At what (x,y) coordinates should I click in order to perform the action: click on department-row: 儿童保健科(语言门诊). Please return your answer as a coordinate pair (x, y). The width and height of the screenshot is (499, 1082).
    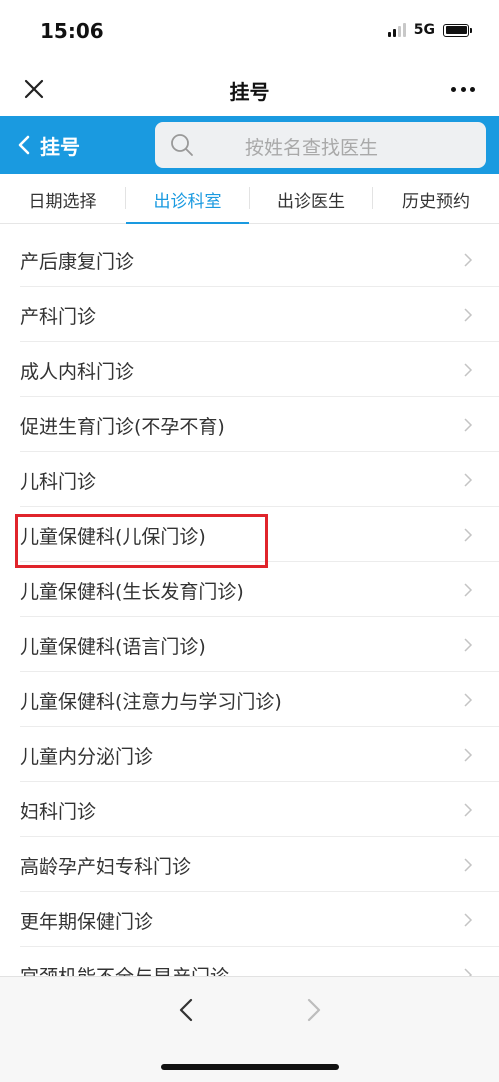
    Looking at the image, I should click on (249, 644).